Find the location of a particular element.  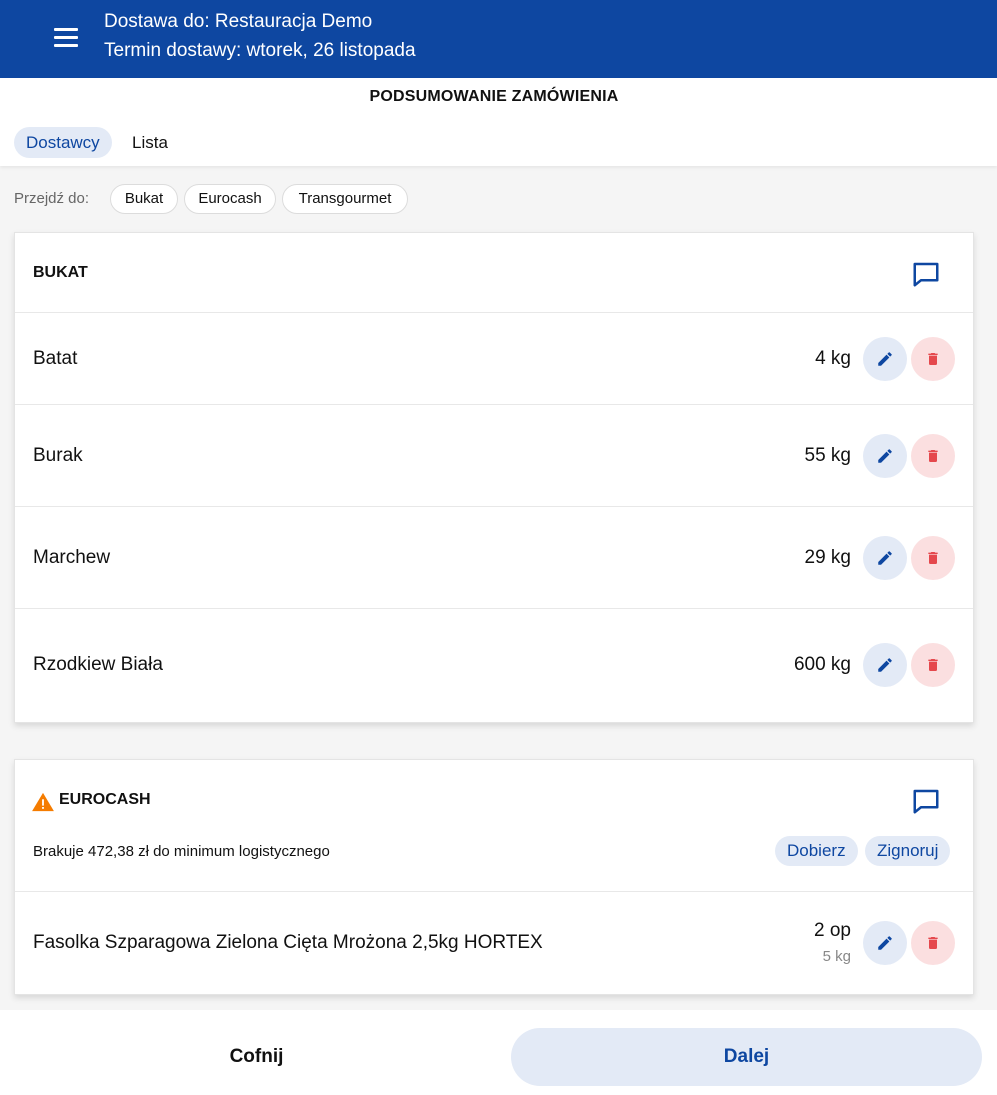

item-quantity: 600 kg is located at coordinates (822, 664).